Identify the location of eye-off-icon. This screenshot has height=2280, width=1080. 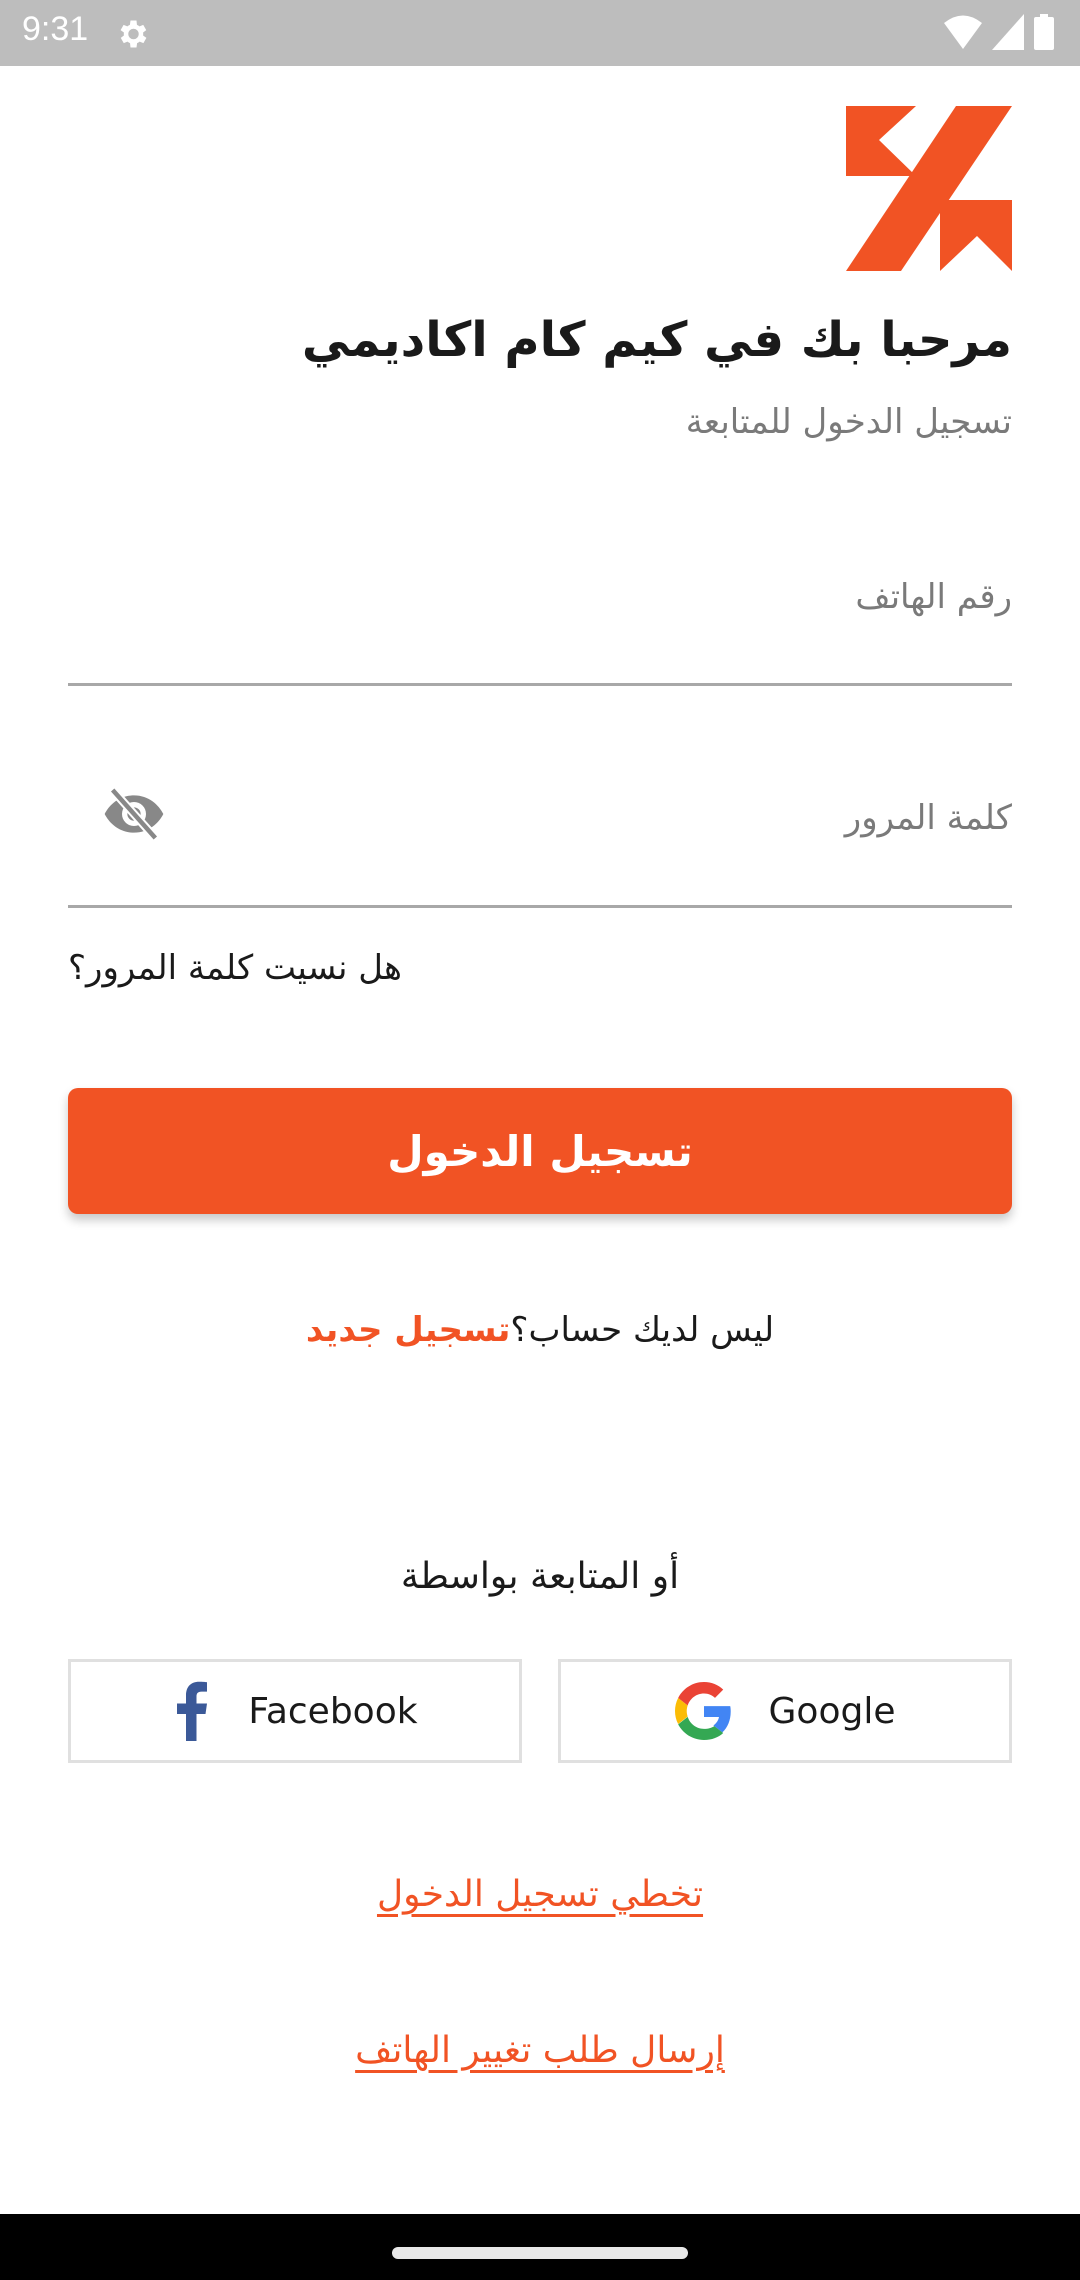
(134, 814).